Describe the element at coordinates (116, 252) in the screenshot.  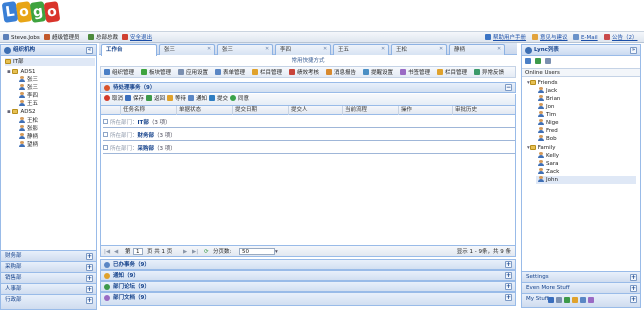
I see `prev-page-icon: ◀` at that location.